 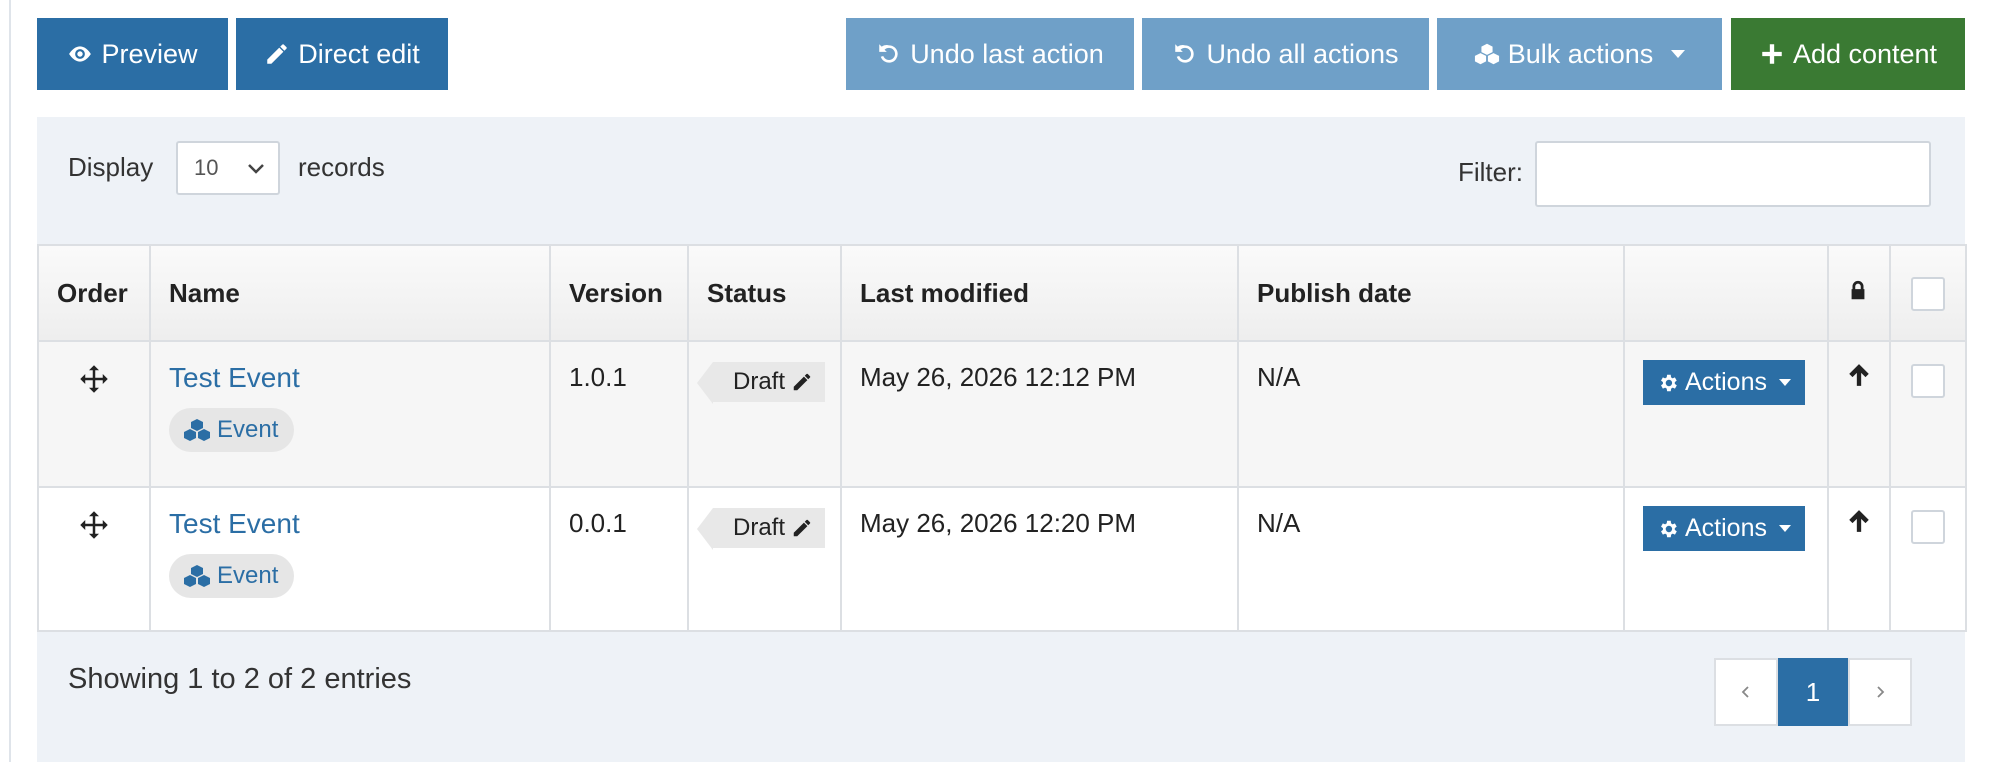 I want to click on version-cell: 0.0.1, so click(x=619, y=559).